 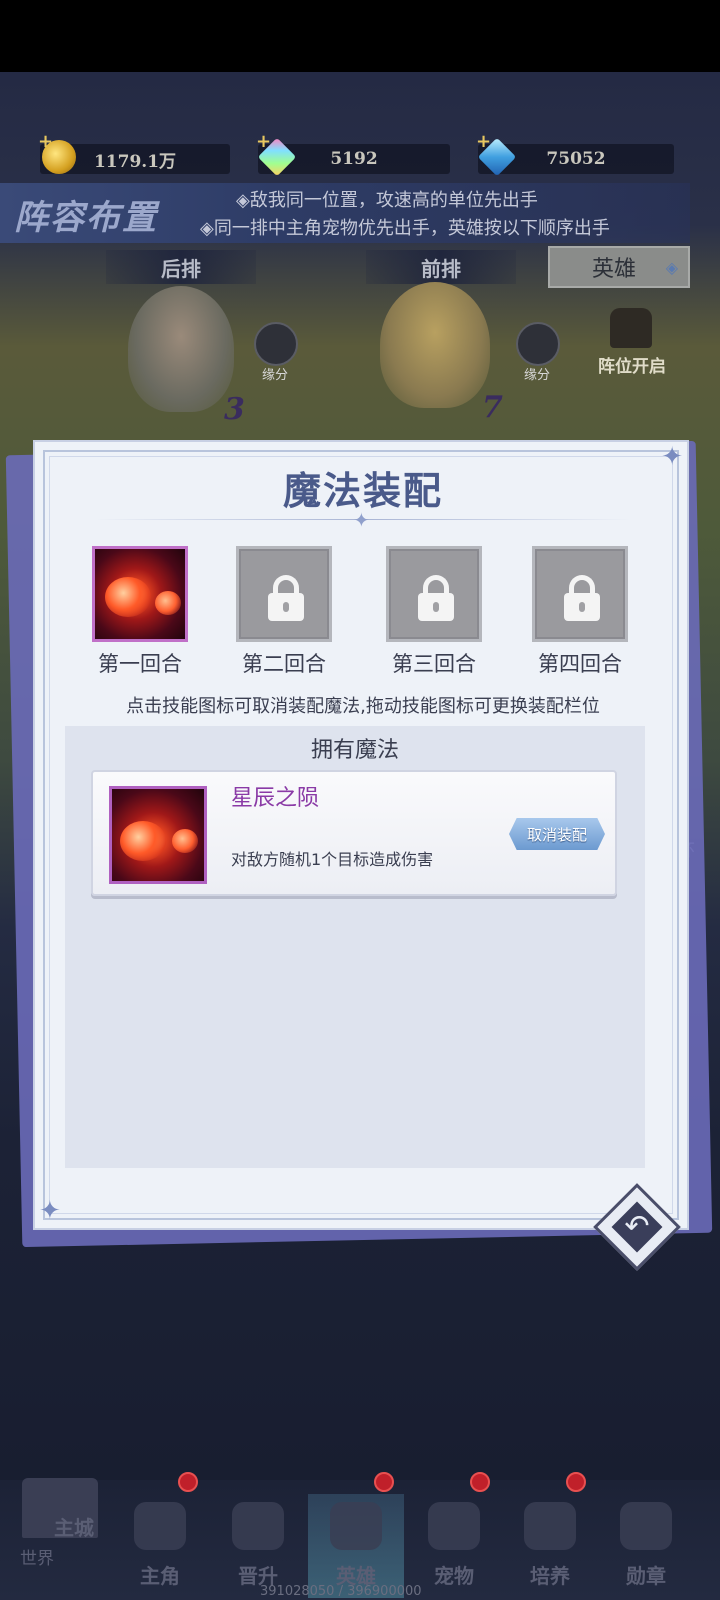 I want to click on fate-label-2: 缘分, so click(x=537, y=375).